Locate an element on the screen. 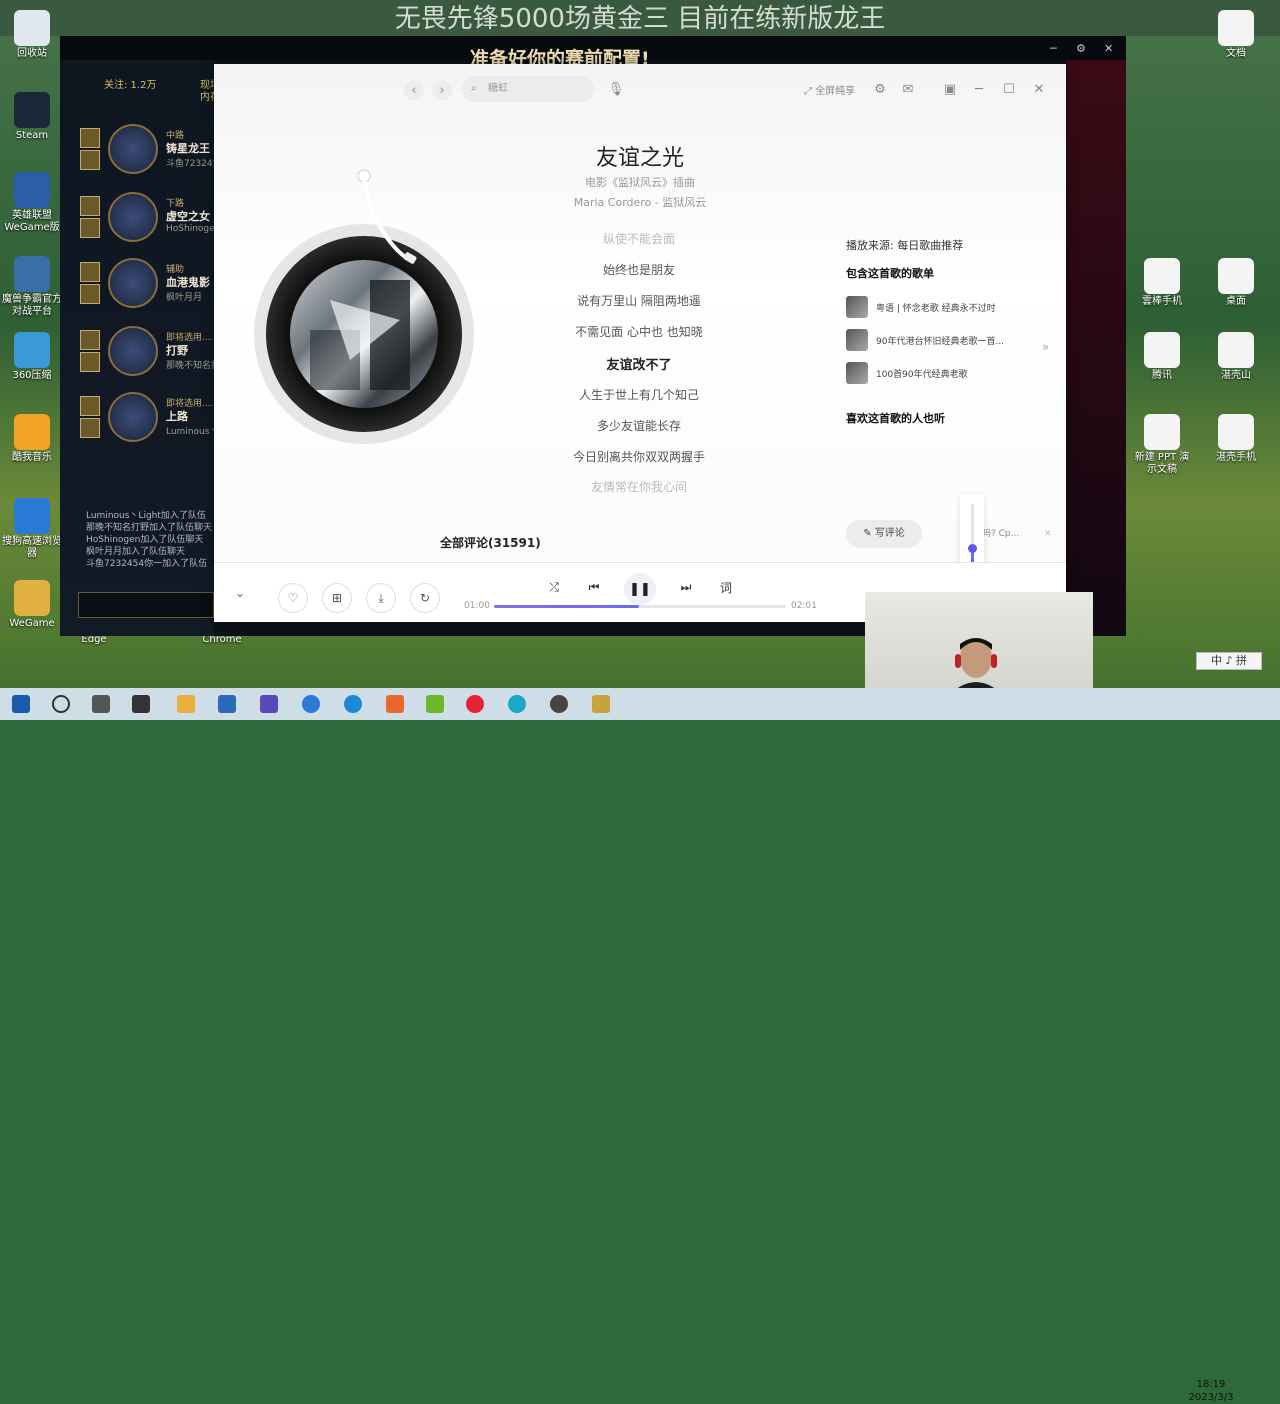 This screenshot has height=1404, width=1280. desktop-icon: 湛壳手机 is located at coordinates (1236, 439).